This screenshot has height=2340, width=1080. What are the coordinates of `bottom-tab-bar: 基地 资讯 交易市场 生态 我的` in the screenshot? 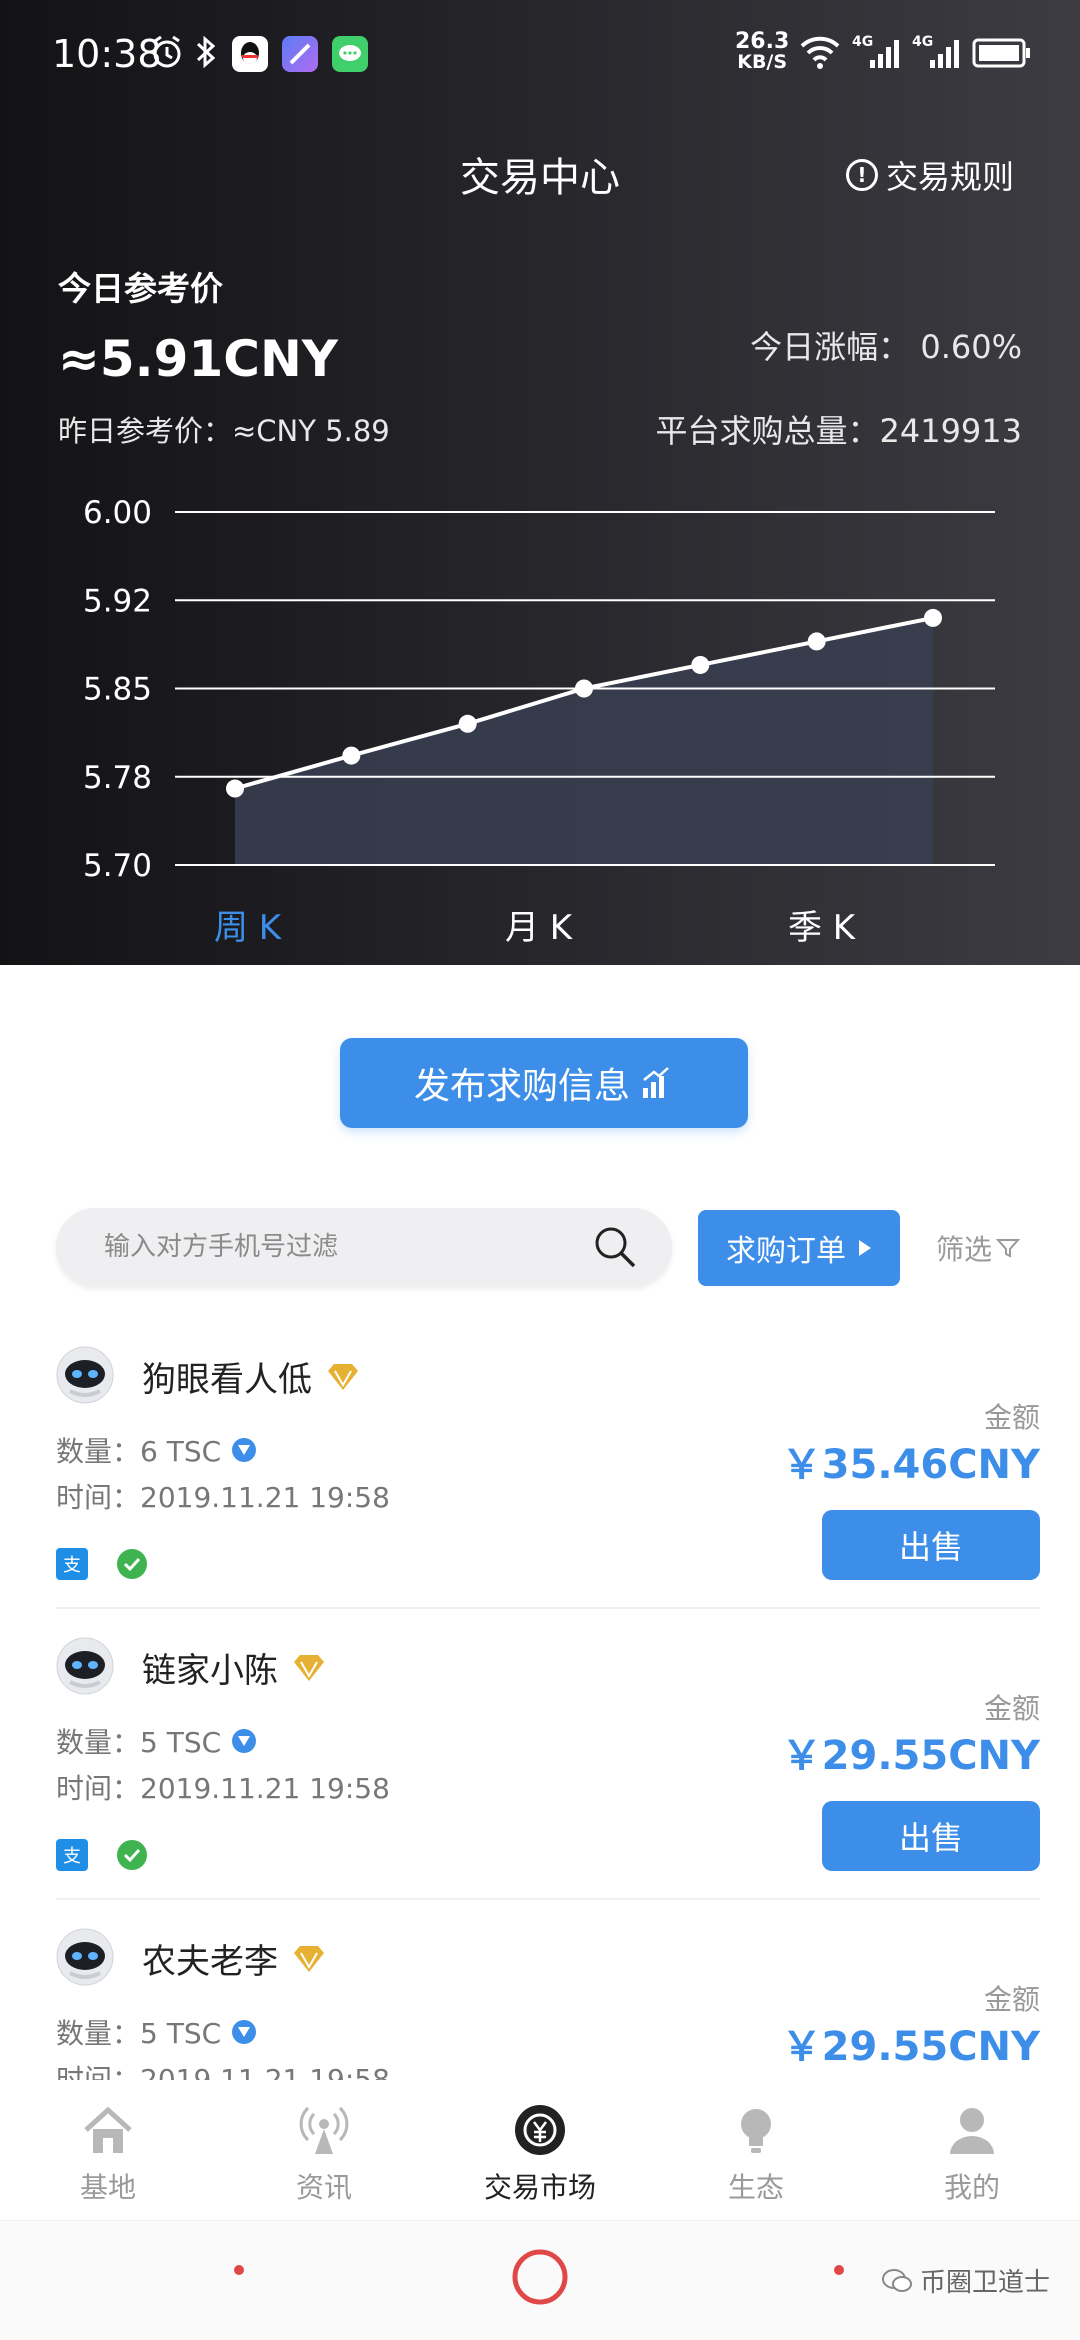 It's located at (540, 2150).